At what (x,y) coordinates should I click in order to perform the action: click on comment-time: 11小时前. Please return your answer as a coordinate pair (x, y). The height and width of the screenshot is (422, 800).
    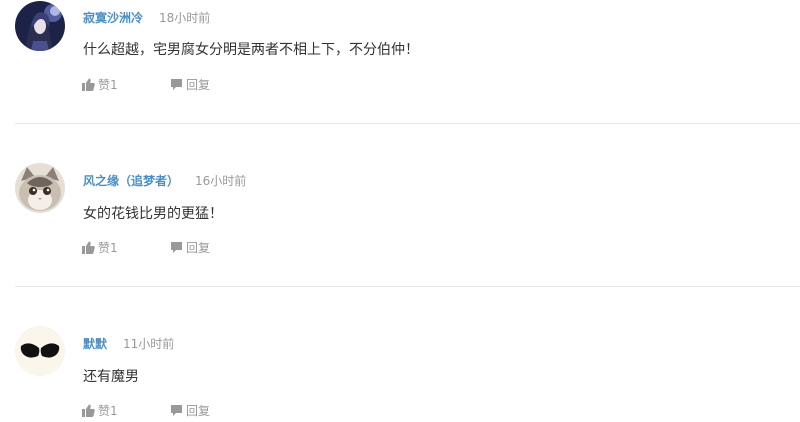
    Looking at the image, I should click on (149, 344).